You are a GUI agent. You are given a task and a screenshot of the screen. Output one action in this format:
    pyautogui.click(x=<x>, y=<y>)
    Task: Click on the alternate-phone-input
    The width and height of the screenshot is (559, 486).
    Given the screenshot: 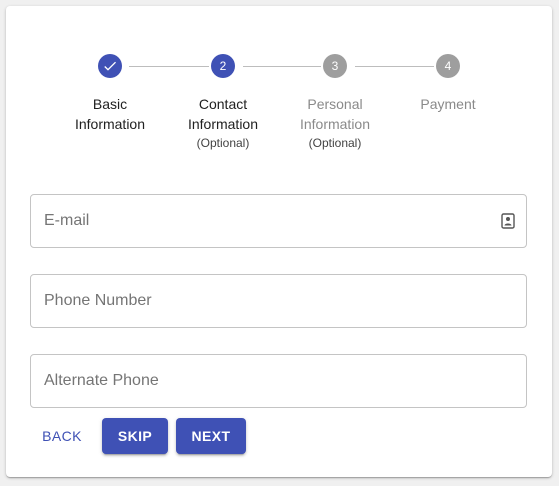 What is the action you would take?
    pyautogui.click(x=264, y=381)
    